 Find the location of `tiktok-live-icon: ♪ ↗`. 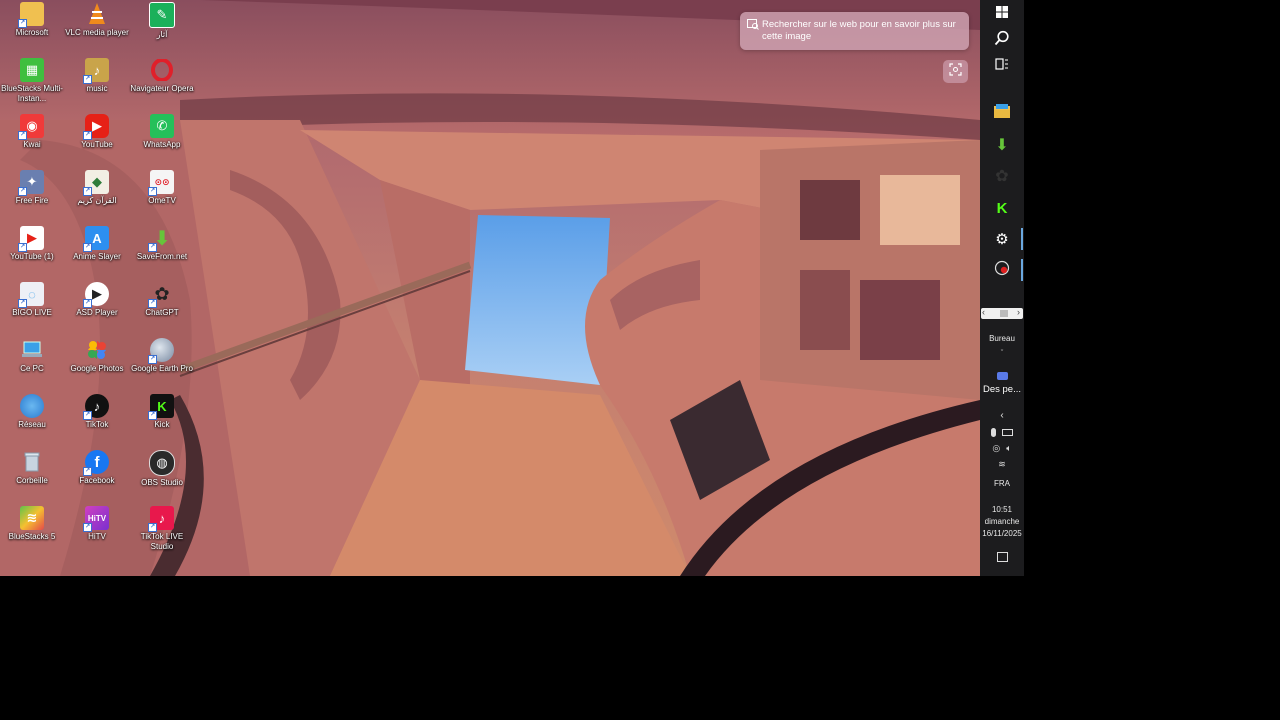

tiktok-live-icon: ♪ ↗ is located at coordinates (161, 519).